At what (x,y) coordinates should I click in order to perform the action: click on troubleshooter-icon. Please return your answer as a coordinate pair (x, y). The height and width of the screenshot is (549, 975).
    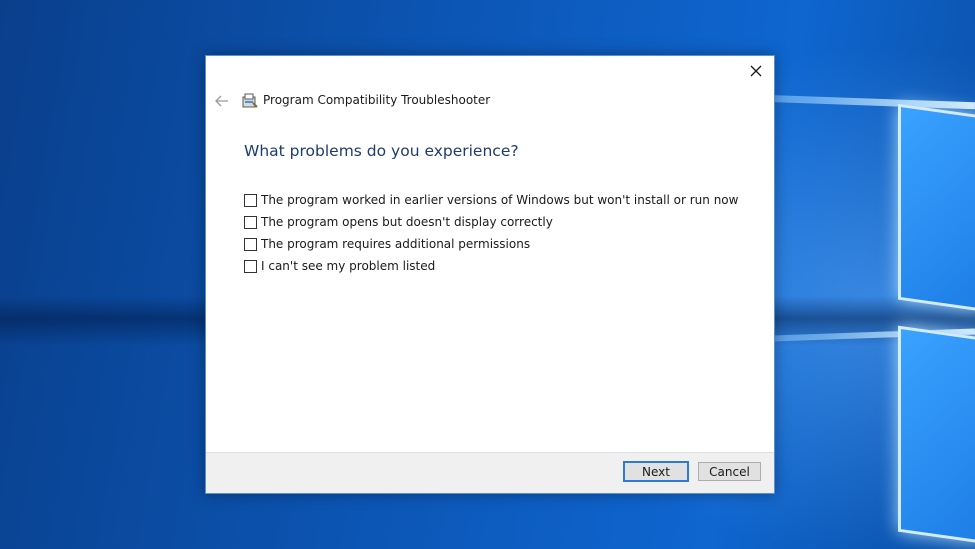
    Looking at the image, I should click on (250, 100).